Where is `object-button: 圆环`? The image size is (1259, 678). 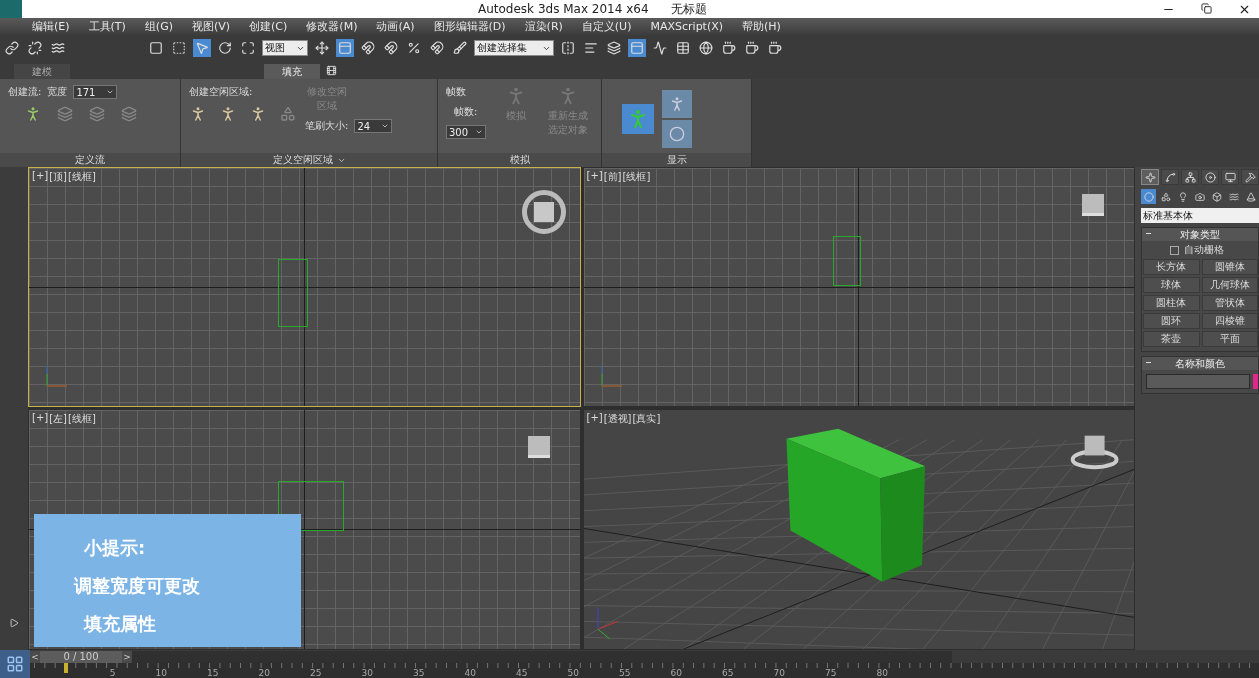
object-button: 圆环 is located at coordinates (1171, 321).